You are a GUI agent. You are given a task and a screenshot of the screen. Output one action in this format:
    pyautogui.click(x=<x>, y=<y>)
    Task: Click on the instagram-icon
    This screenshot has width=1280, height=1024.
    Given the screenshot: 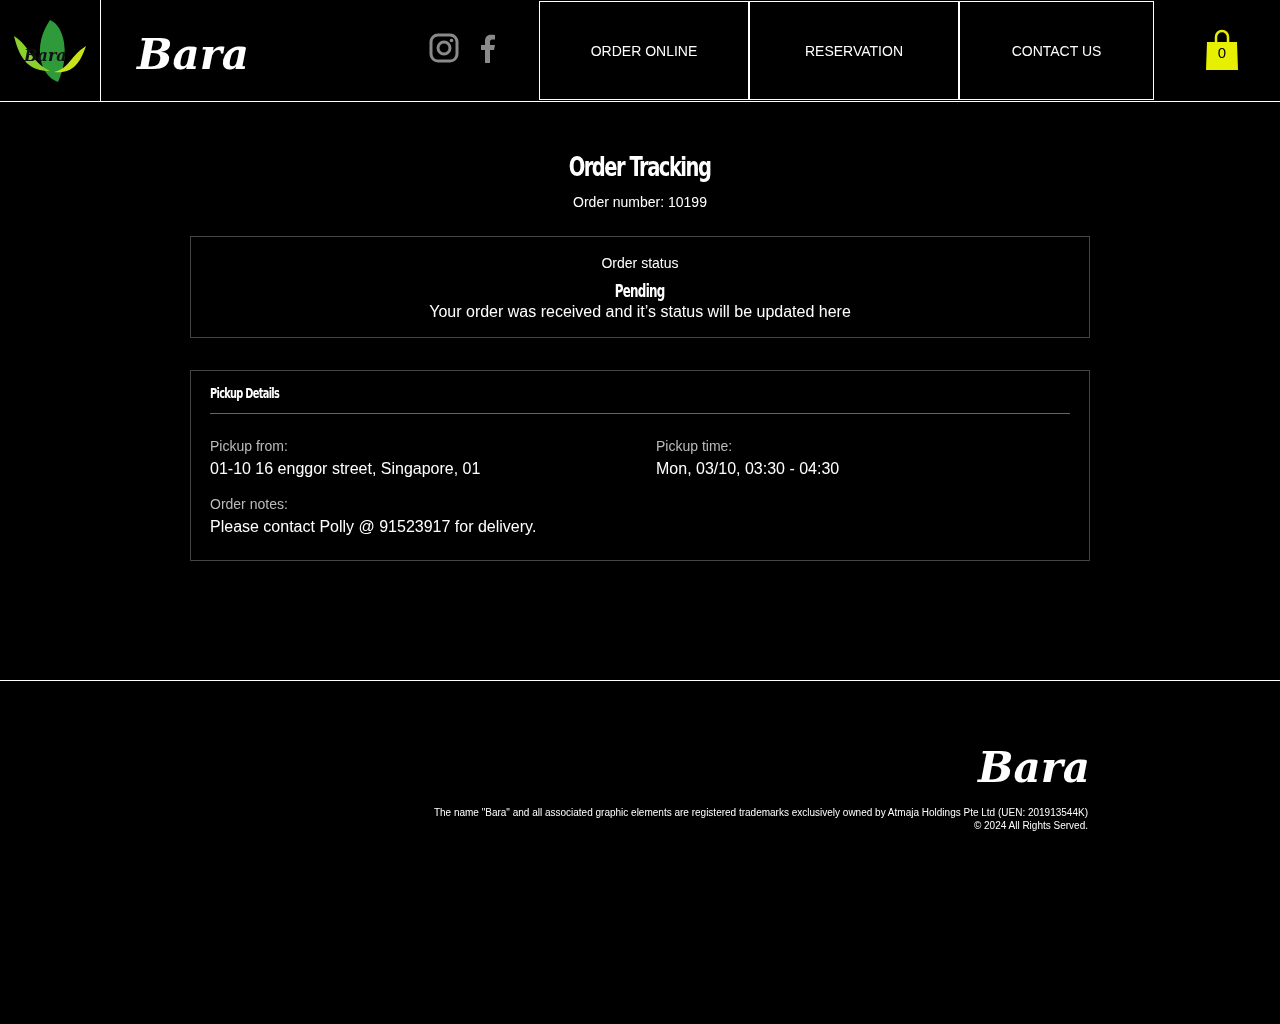 What is the action you would take?
    pyautogui.click(x=444, y=47)
    